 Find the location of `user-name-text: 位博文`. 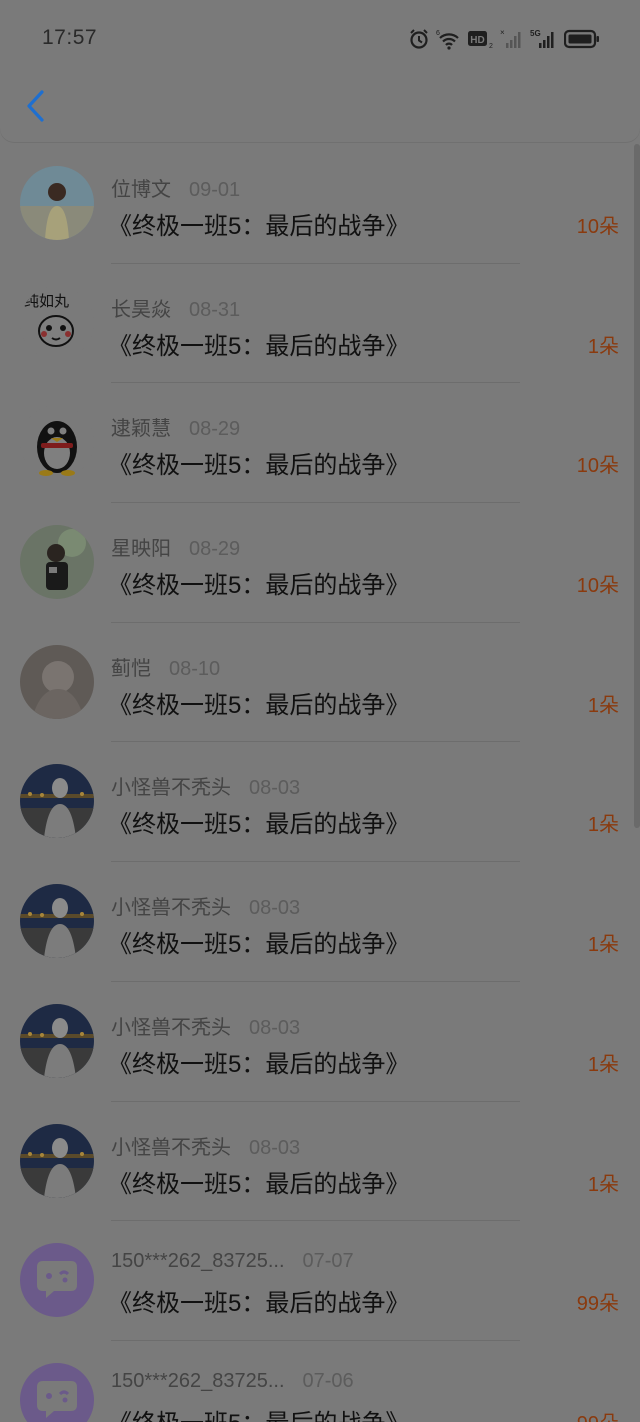

user-name-text: 位博文 is located at coordinates (141, 190).